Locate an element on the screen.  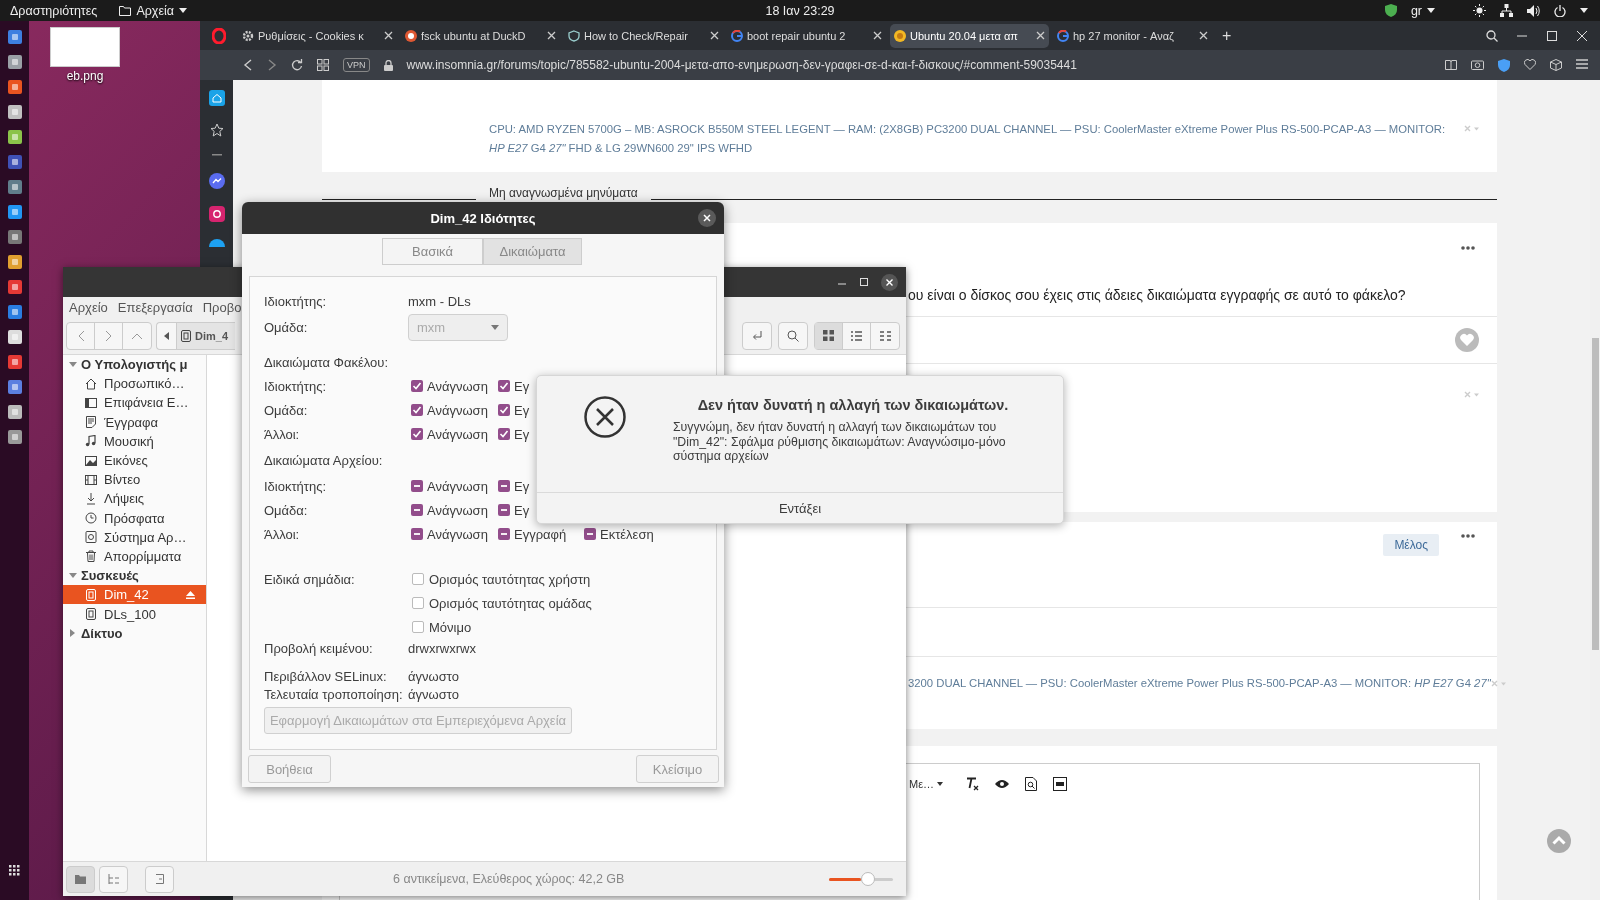
camera-app-icon is located at coordinates (216, 214).